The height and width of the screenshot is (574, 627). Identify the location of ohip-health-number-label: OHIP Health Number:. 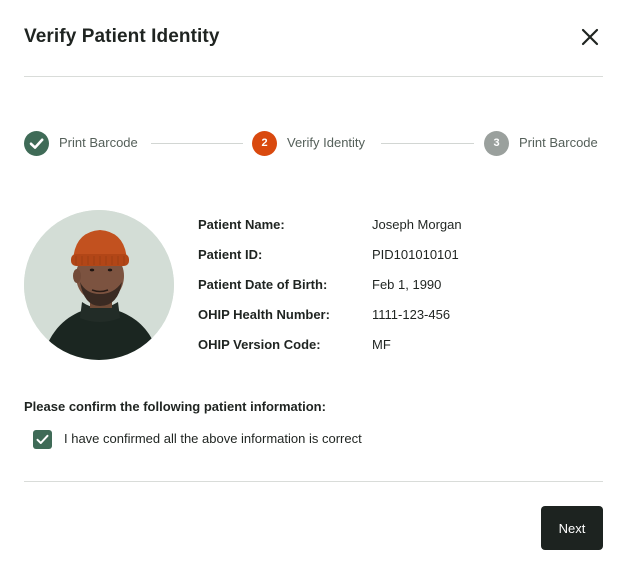
(264, 314).